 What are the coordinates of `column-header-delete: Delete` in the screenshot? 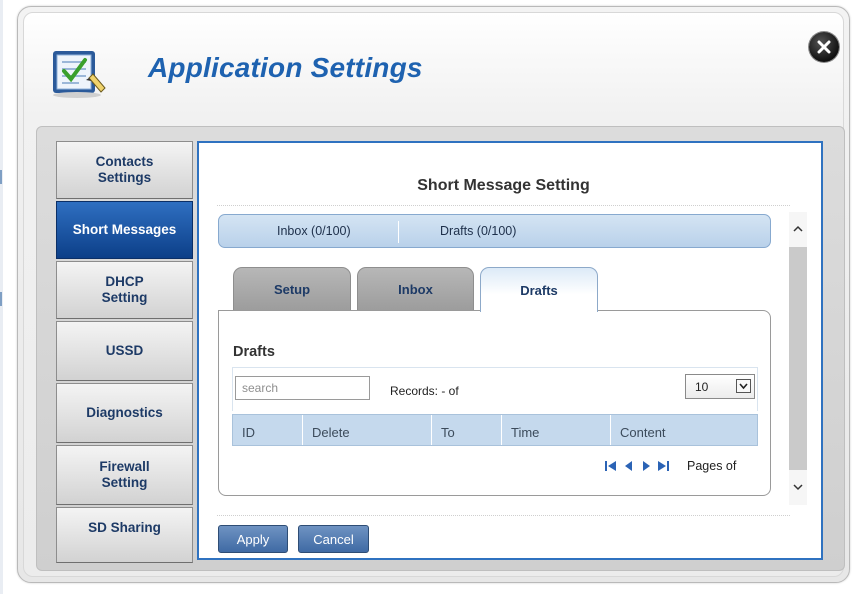 It's located at (367, 430).